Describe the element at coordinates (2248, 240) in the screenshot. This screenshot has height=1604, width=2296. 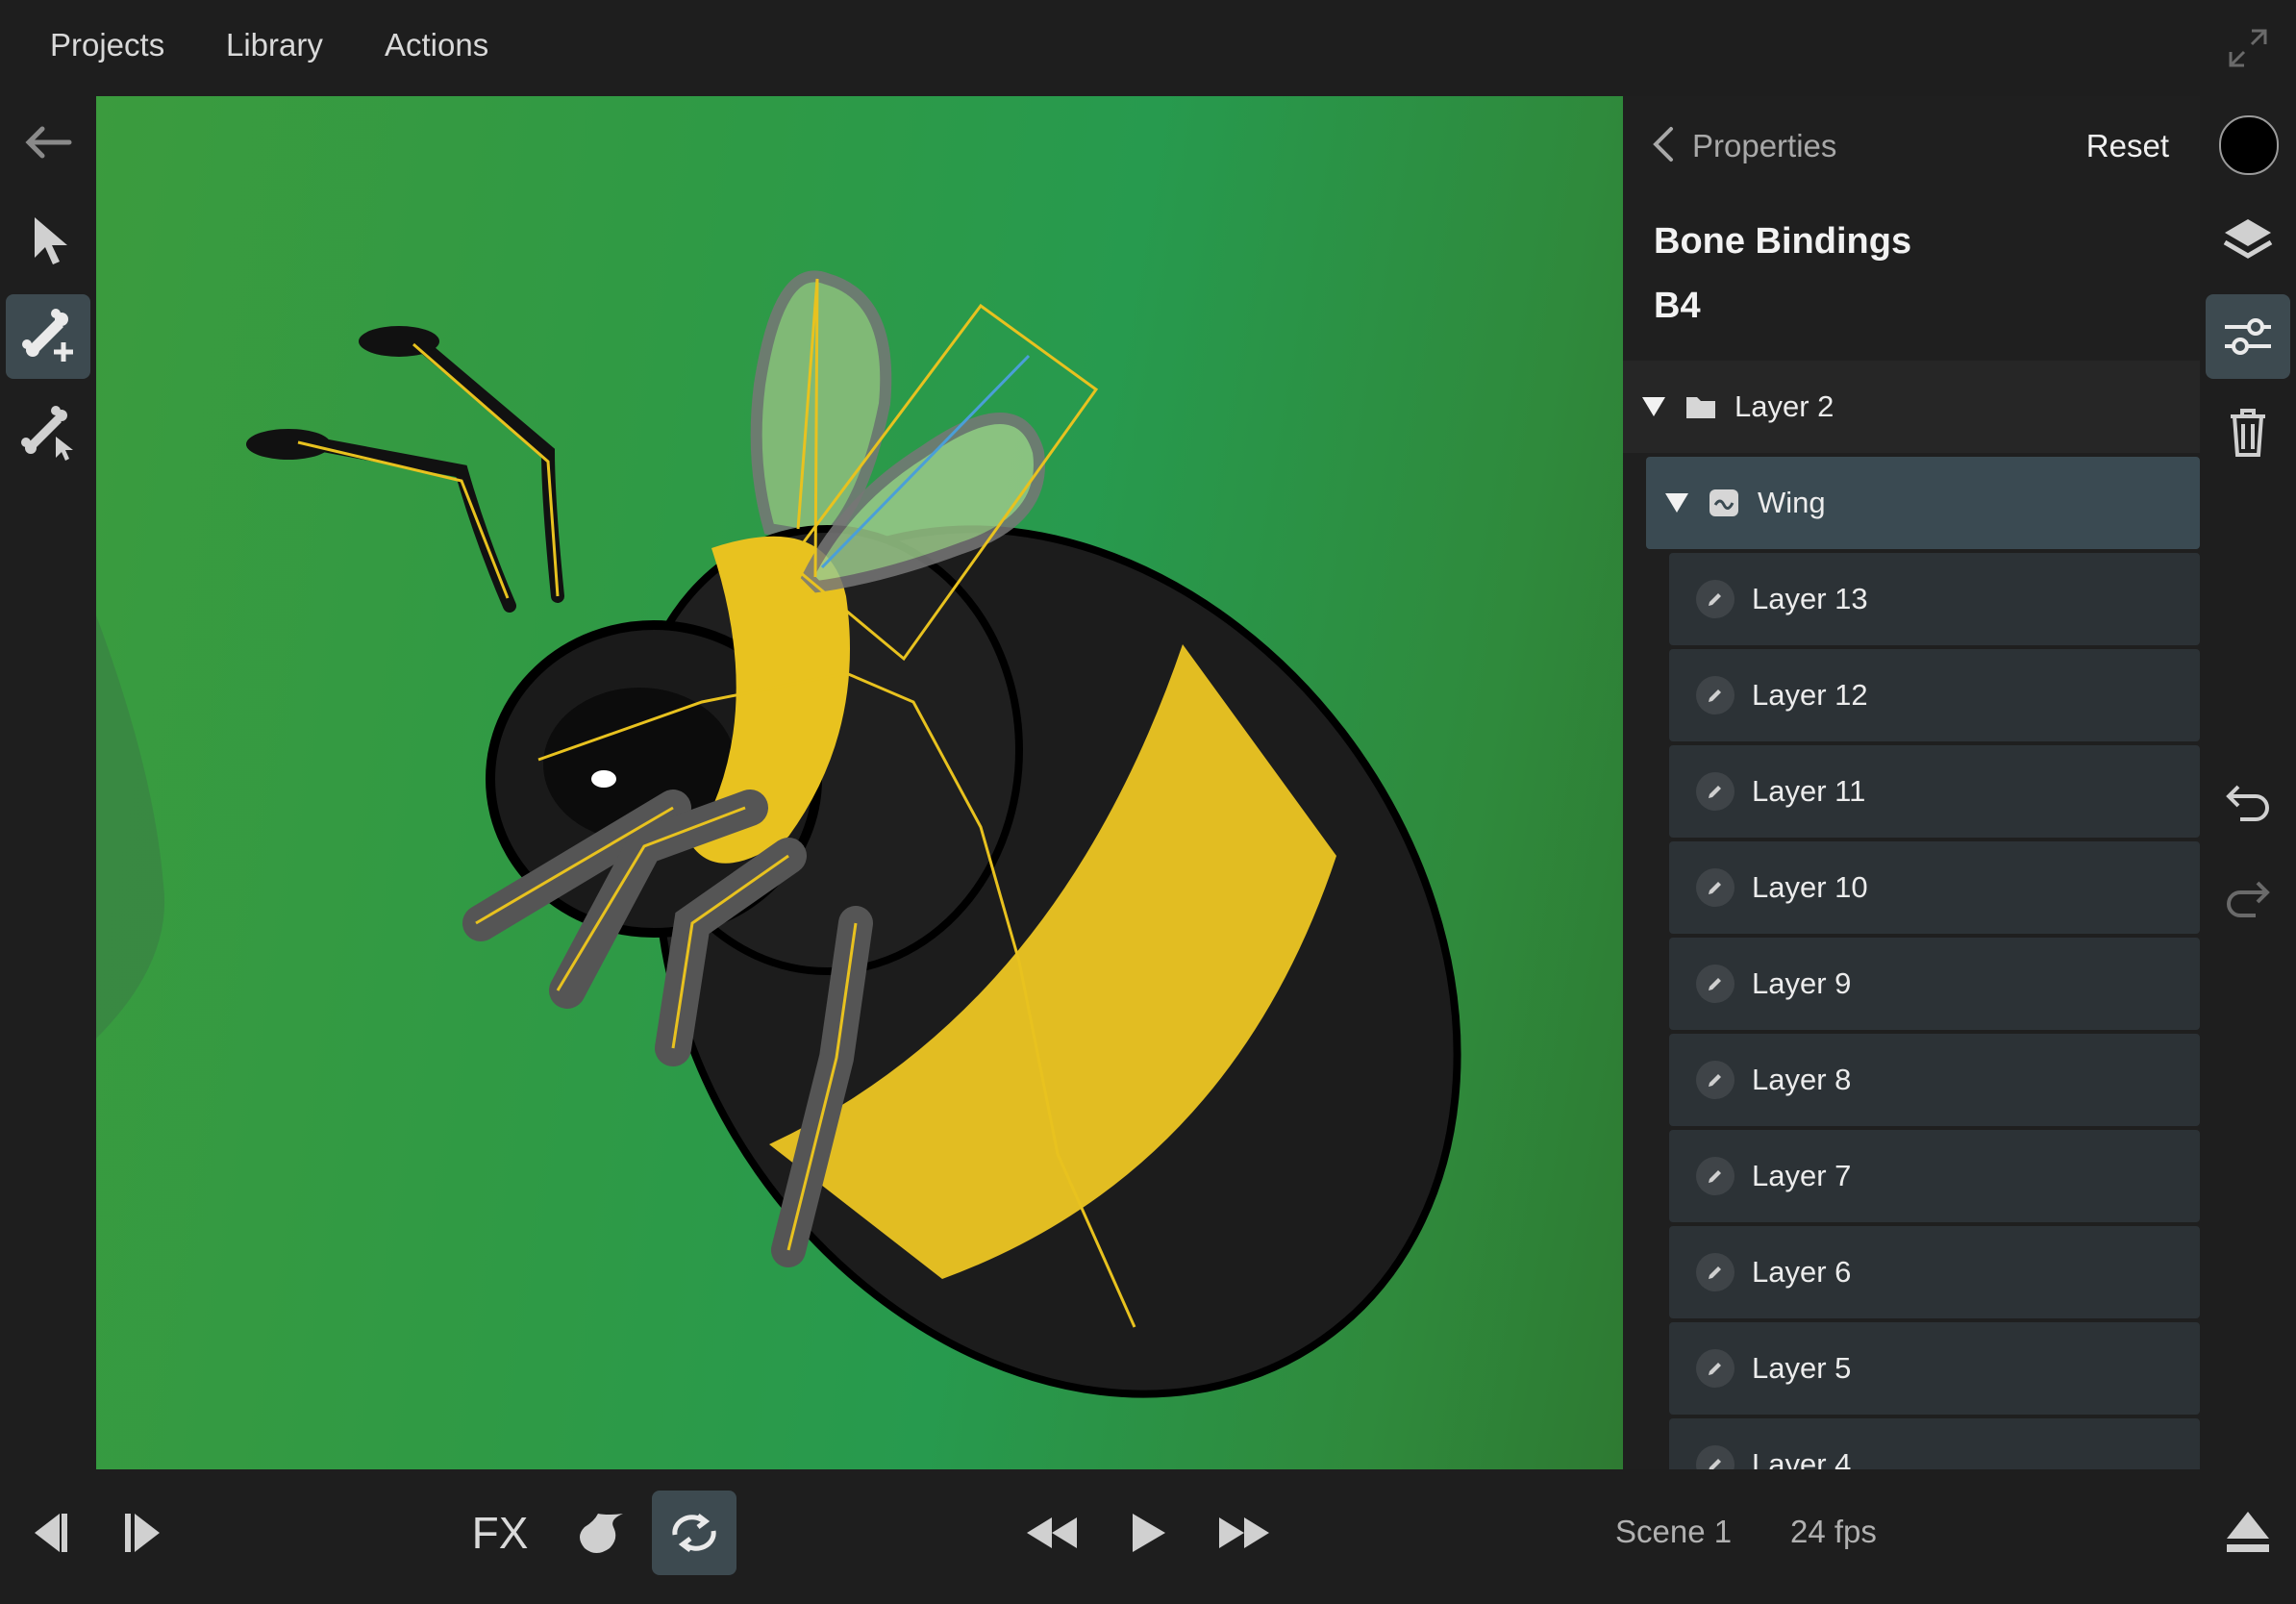
I see `layers-icon` at that location.